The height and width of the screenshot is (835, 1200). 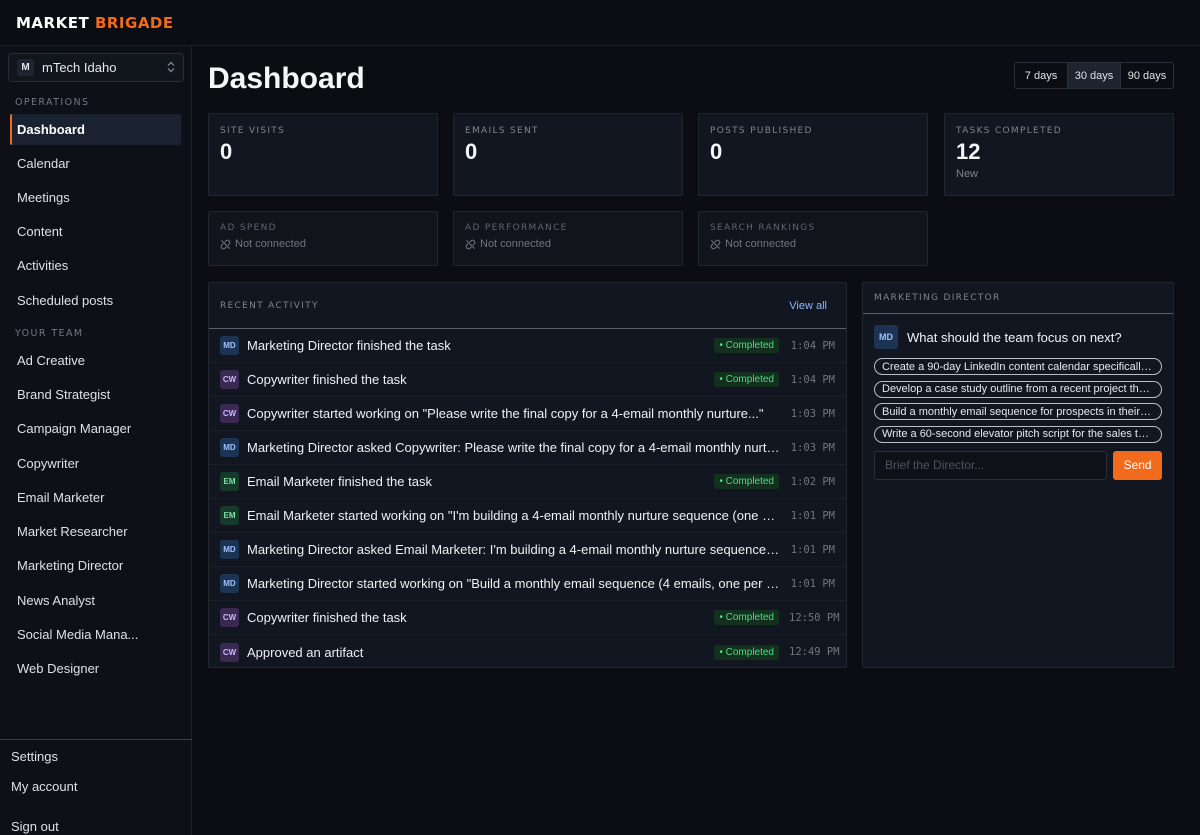 I want to click on activity-time: 1:04 PM, so click(x=812, y=379).